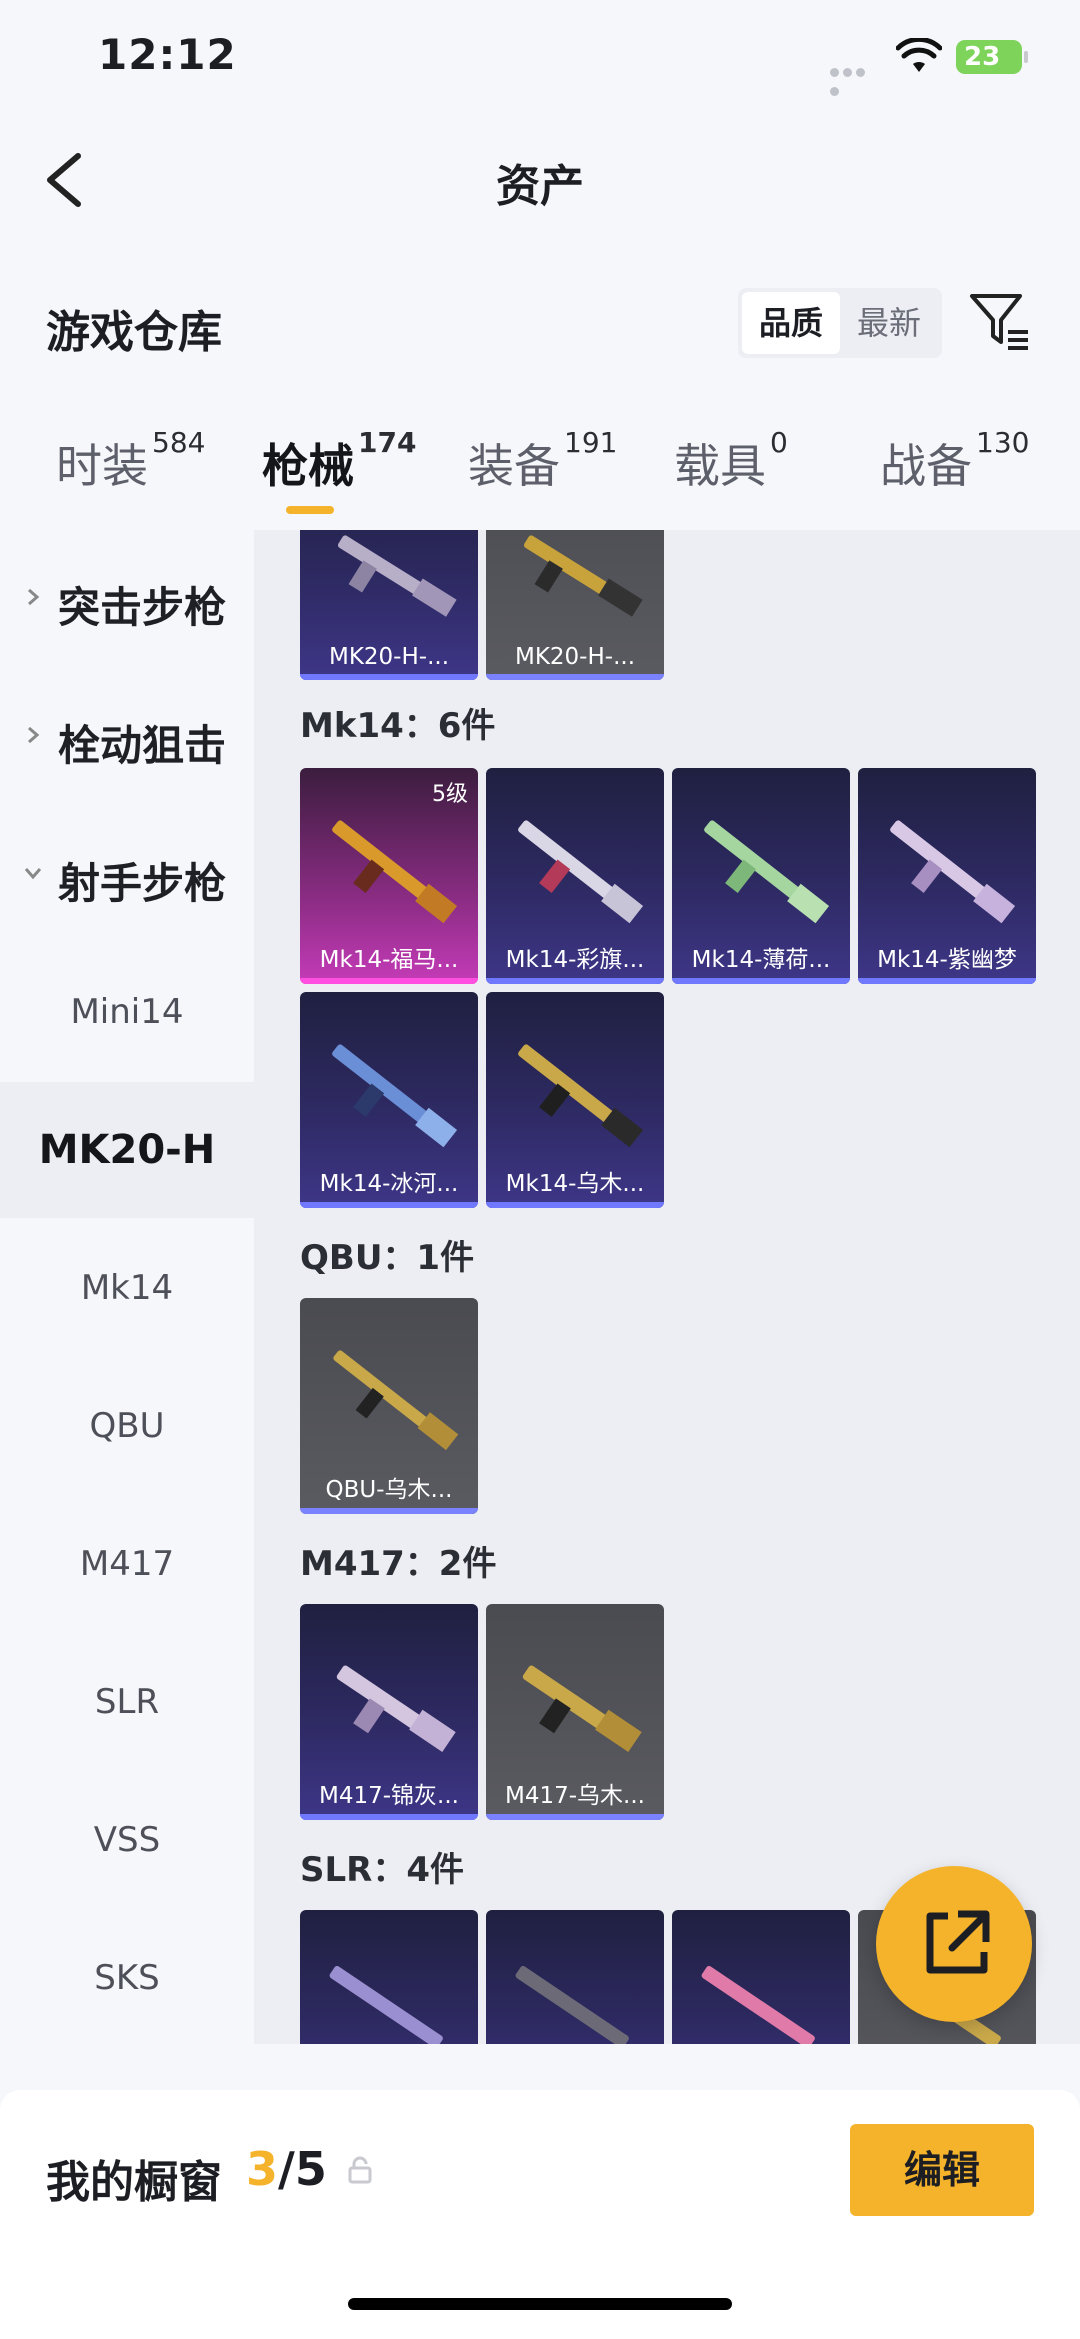  I want to click on tab-fashion: 时装 584, so click(130, 461).